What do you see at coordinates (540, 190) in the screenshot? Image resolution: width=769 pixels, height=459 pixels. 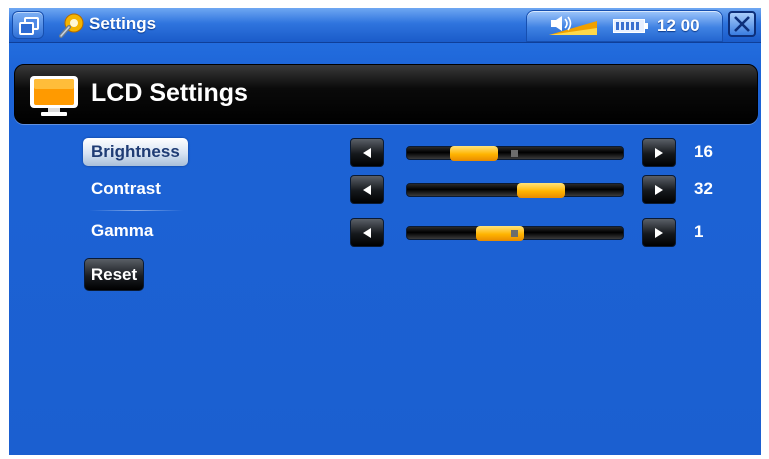 I see `contrast-slider-thumb` at bounding box center [540, 190].